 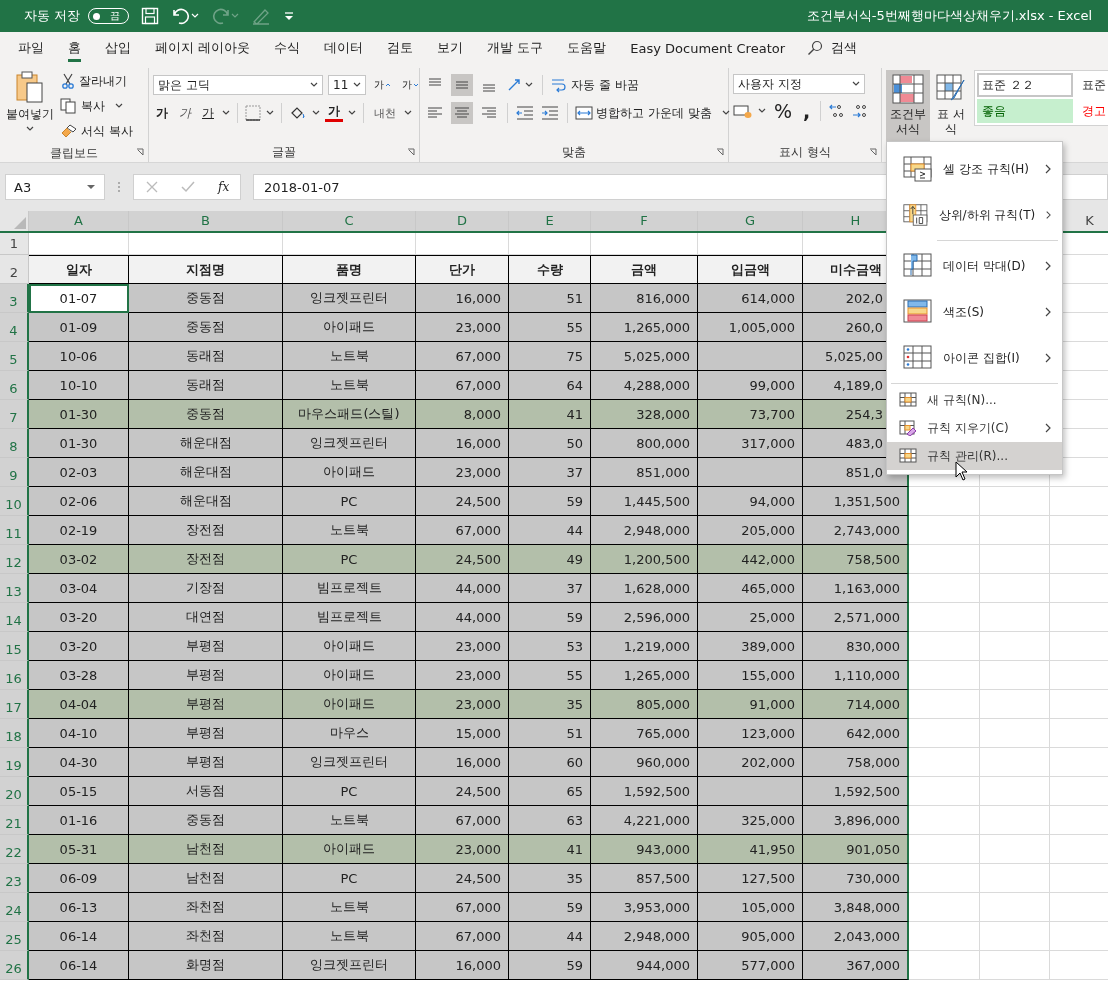 What do you see at coordinates (951, 106) in the screenshot?
I see `format-as-table-button: 표 서식` at bounding box center [951, 106].